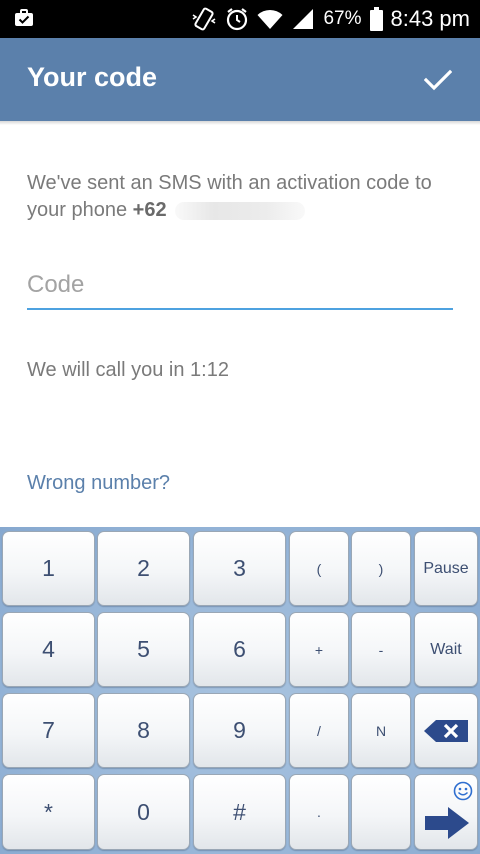  What do you see at coordinates (446, 649) in the screenshot?
I see `key-wait: Wait` at bounding box center [446, 649].